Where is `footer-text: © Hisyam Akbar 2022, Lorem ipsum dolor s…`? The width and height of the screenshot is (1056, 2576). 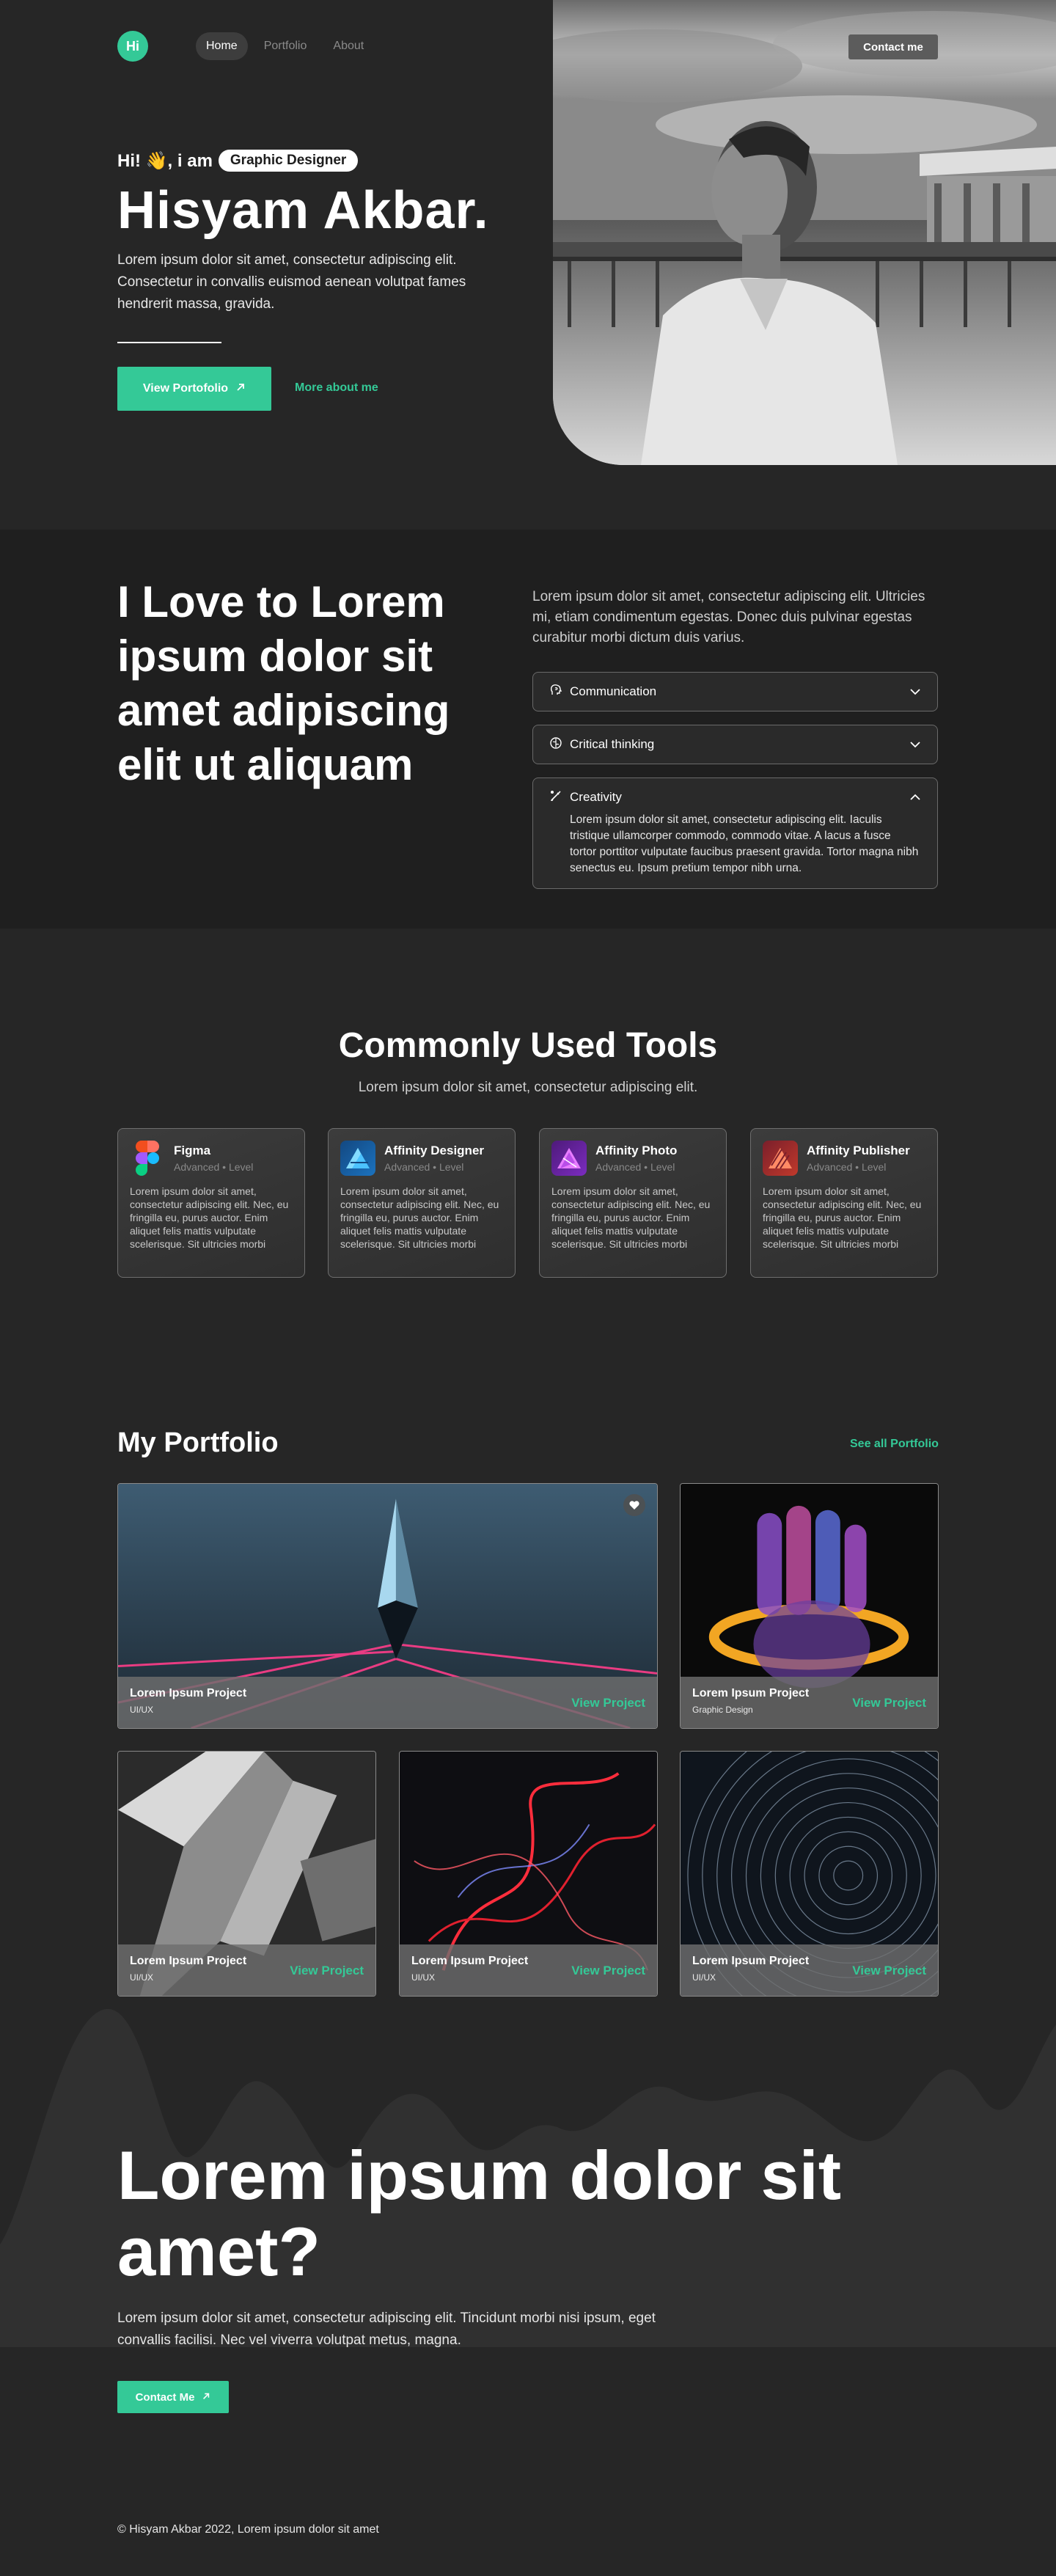
footer-text: © Hisyam Akbar 2022, Lorem ipsum dolor s… is located at coordinates (248, 2529).